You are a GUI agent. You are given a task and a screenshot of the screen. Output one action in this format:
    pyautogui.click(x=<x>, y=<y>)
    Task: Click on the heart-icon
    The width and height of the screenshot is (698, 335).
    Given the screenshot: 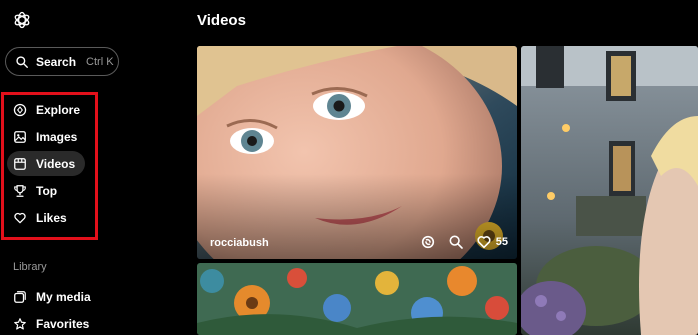 What is the action you would take?
    pyautogui.click(x=484, y=242)
    